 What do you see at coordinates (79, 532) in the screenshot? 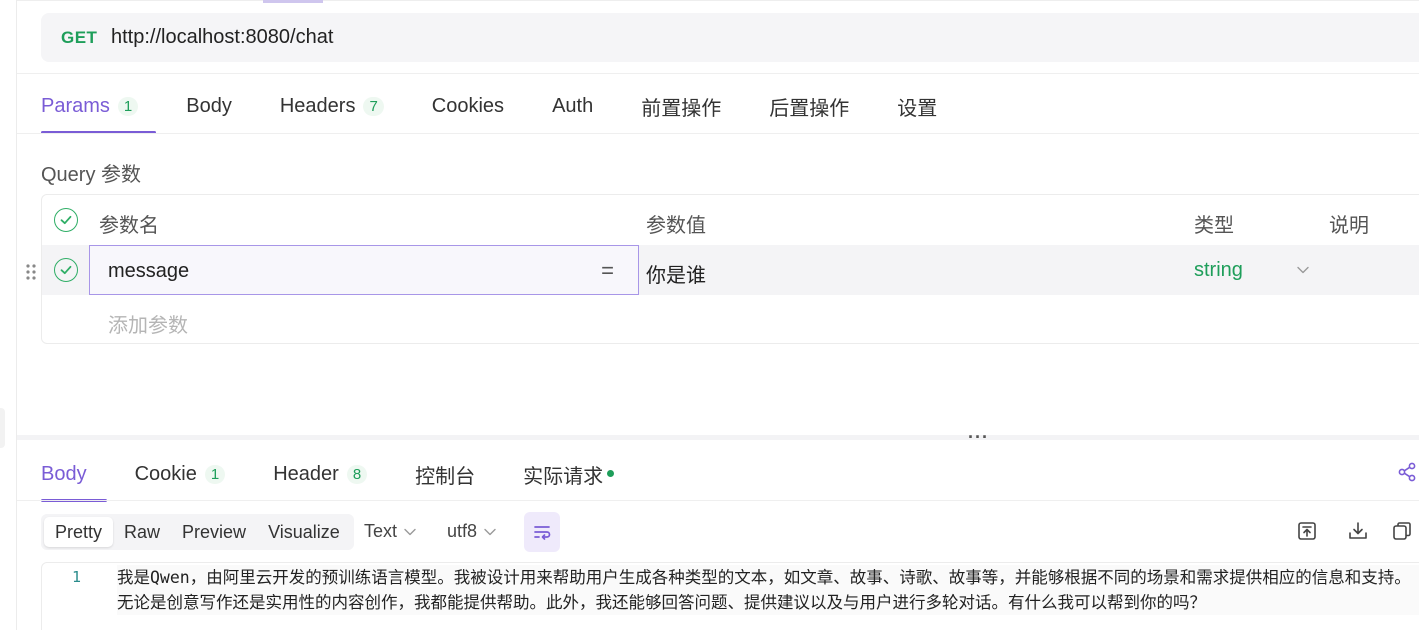
I see `view-pretty-button: Pretty` at bounding box center [79, 532].